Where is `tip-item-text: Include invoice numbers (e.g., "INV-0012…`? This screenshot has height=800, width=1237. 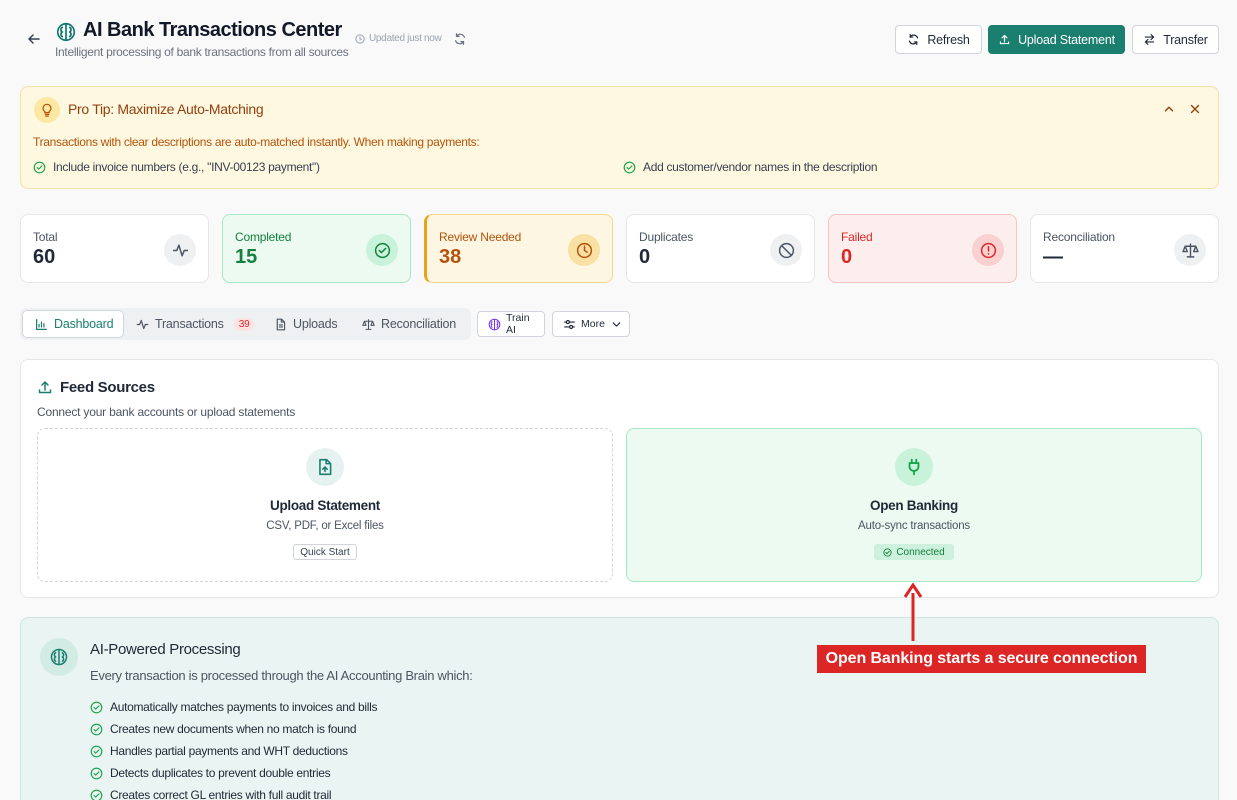 tip-item-text: Include invoice numbers (e.g., "INV-0012… is located at coordinates (186, 167).